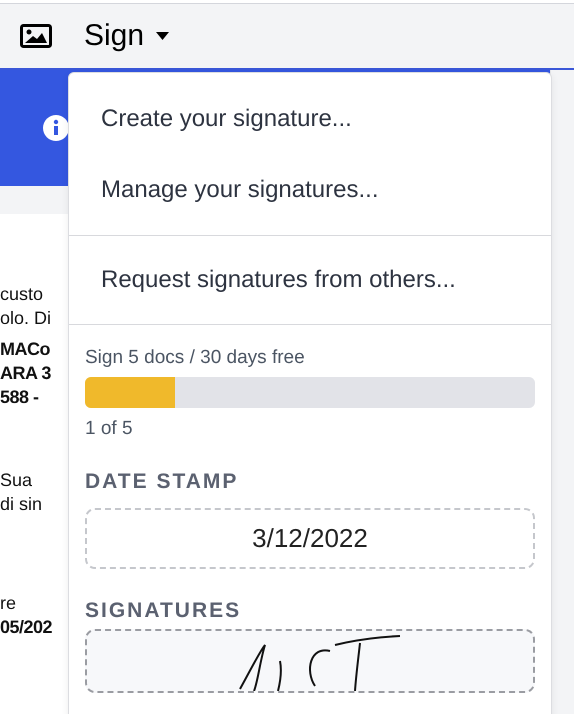  I want to click on caret-icon, so click(163, 36).